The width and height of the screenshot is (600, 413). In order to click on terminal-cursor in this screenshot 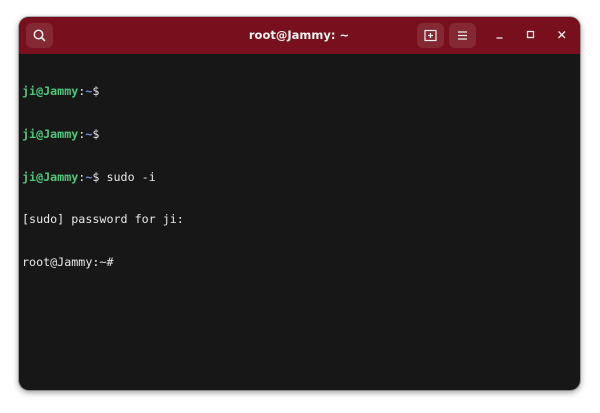, I will do `click(124, 261)`.